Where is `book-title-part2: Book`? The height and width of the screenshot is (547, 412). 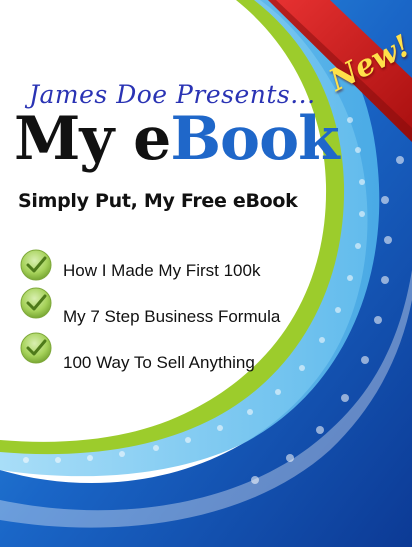 book-title-part2: Book is located at coordinates (254, 139).